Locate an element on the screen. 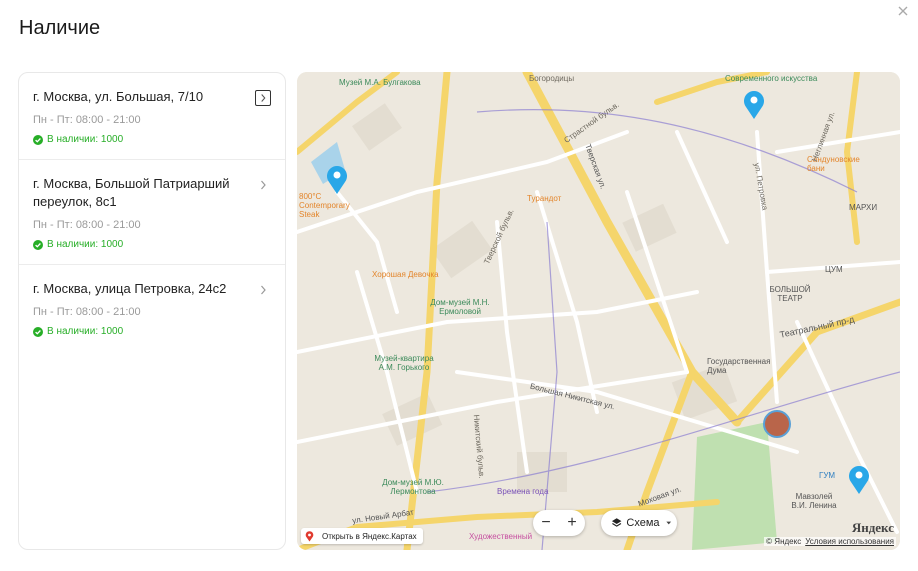 This screenshot has width=918, height=571. map-label: Музей-квартира А.М. Горького is located at coordinates (404, 363).